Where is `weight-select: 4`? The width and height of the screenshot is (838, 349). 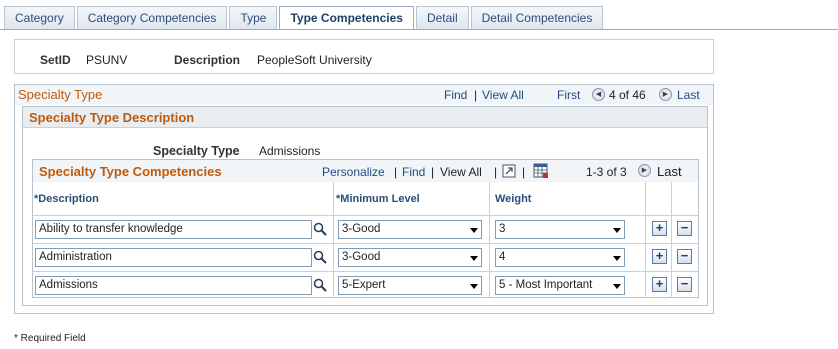
weight-select: 4 is located at coordinates (560, 257).